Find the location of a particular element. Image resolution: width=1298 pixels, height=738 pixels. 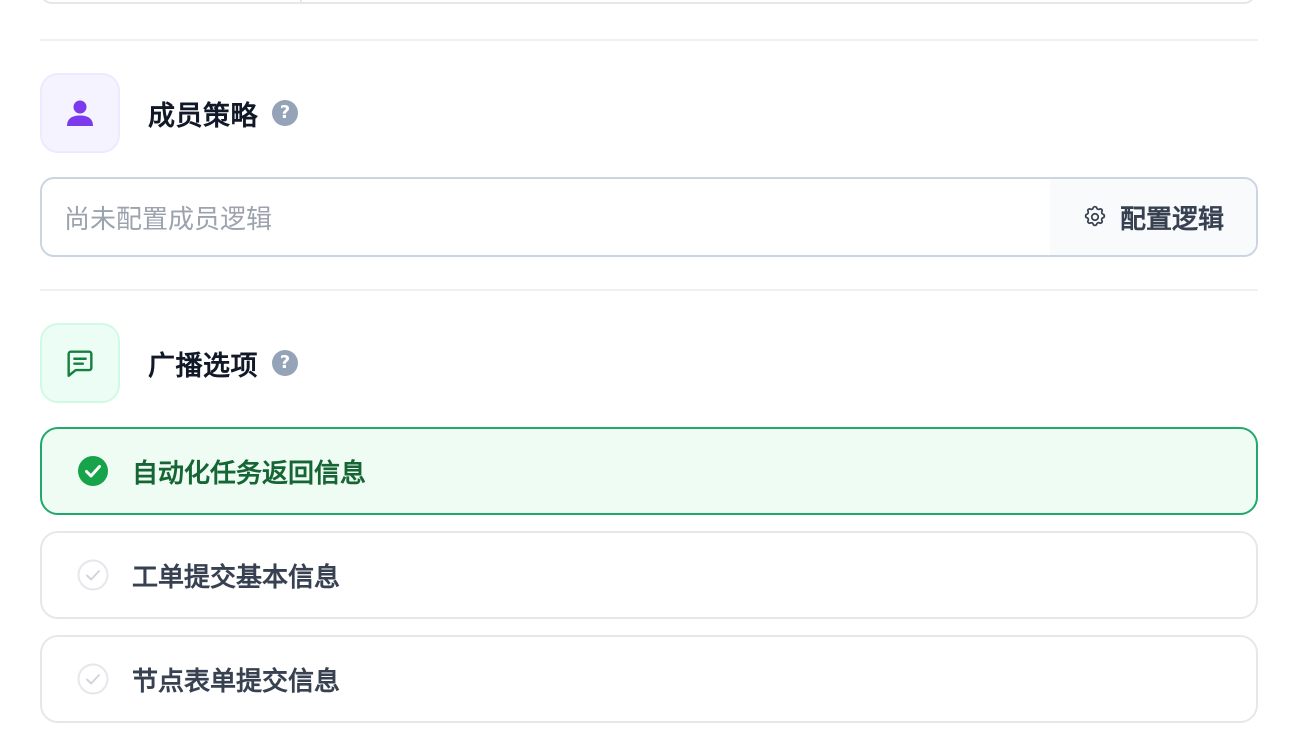

check-circle-filled-icon is located at coordinates (93, 471).